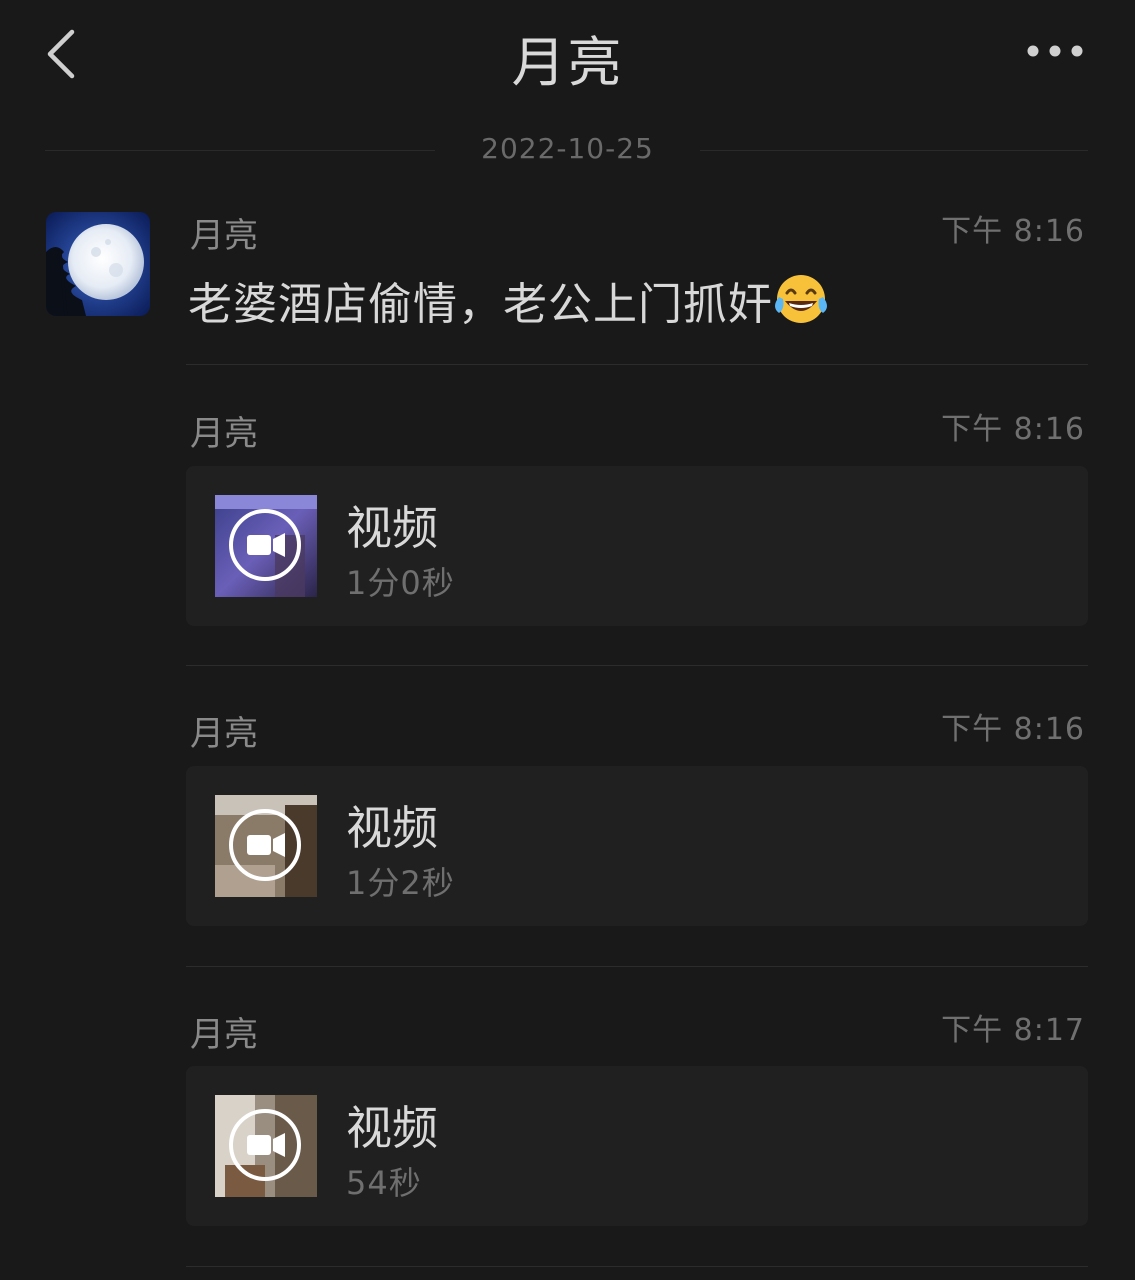  Describe the element at coordinates (637, 546) in the screenshot. I see `video-message-card: 视频 1分0秒` at that location.